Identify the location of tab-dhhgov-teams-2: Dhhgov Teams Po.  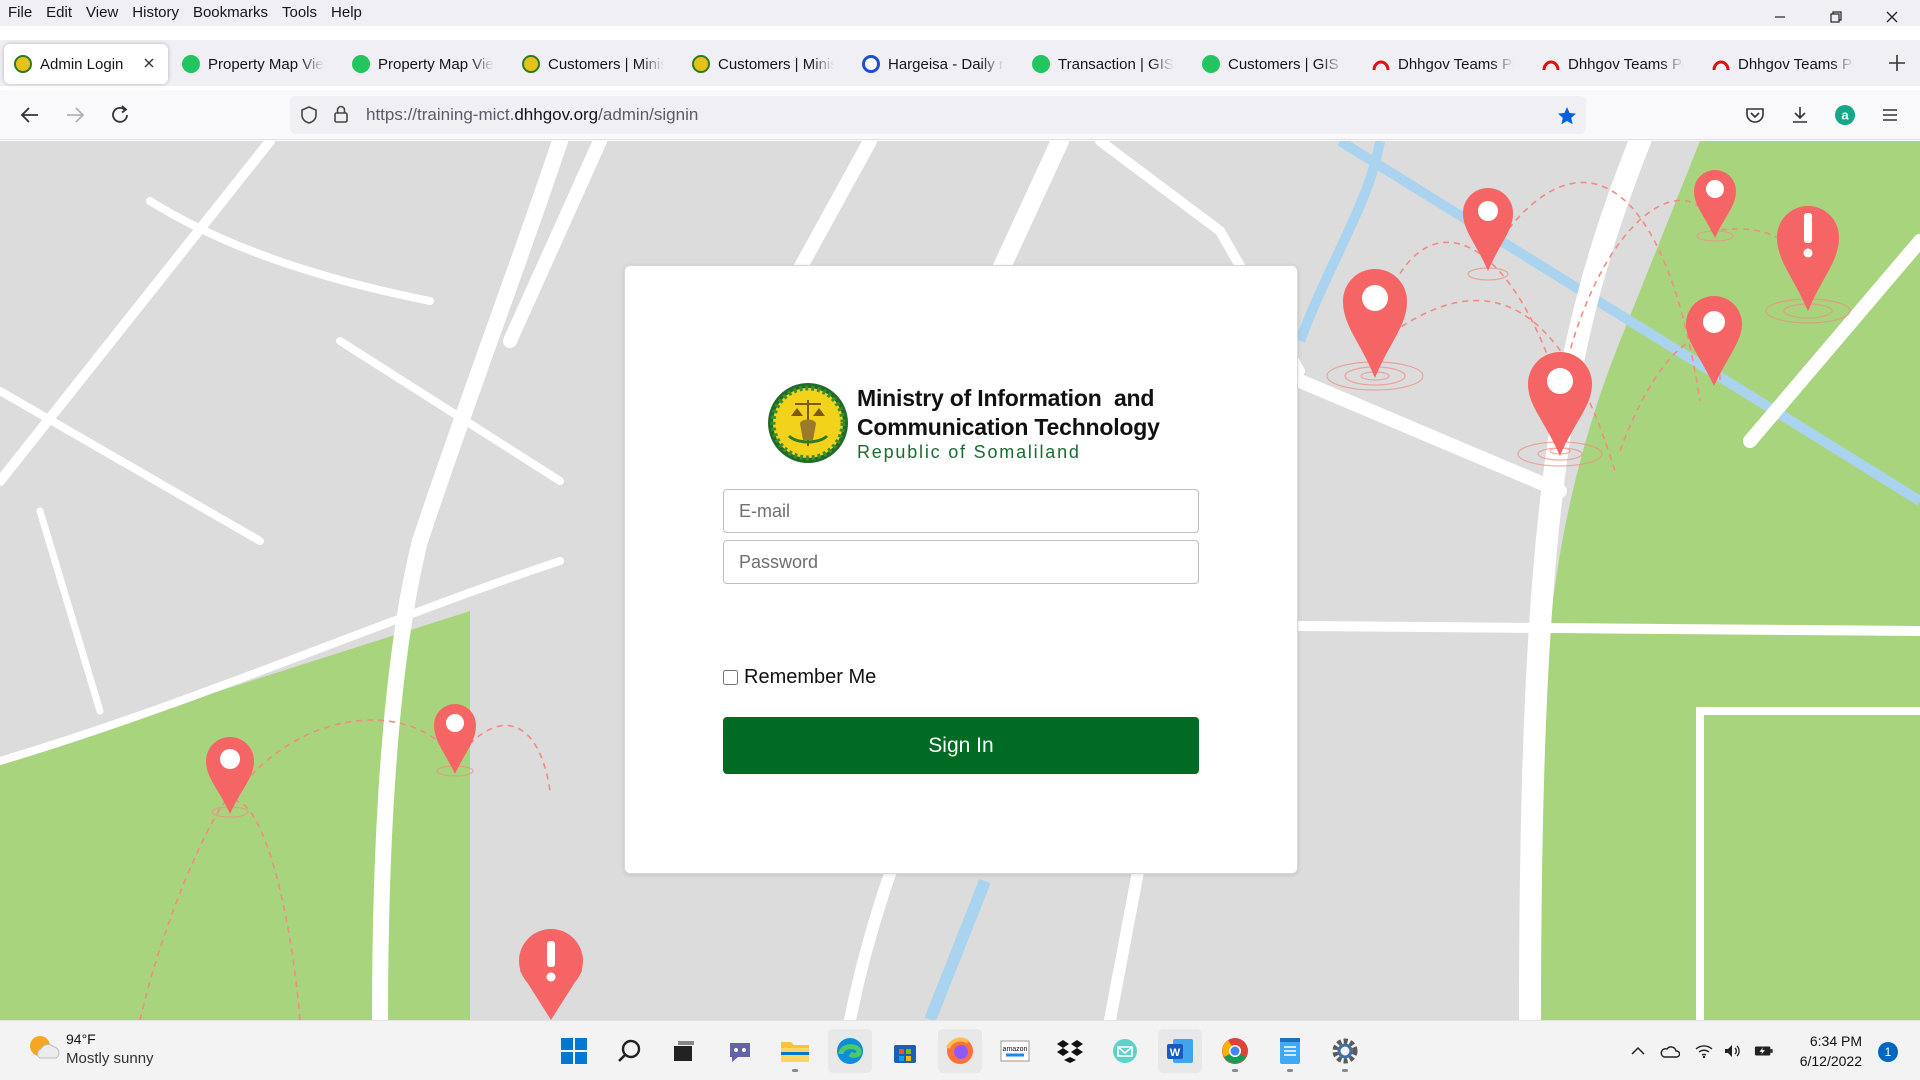
(1613, 64).